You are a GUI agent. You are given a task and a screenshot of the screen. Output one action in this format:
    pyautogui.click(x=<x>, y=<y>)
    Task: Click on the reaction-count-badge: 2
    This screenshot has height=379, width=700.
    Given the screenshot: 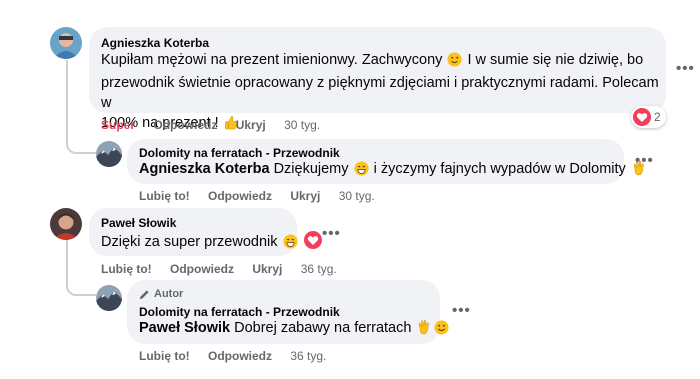 What is the action you would take?
    pyautogui.click(x=648, y=117)
    